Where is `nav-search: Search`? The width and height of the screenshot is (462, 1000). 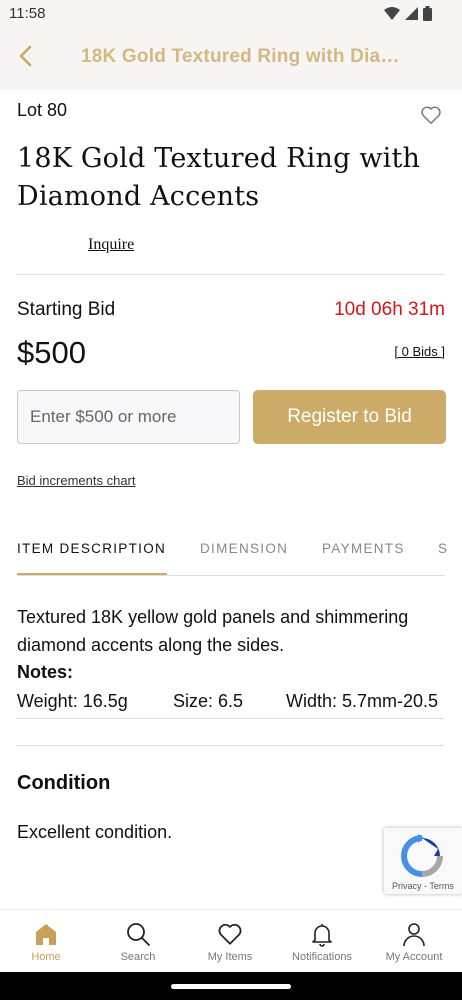 nav-search: Search is located at coordinates (138, 941).